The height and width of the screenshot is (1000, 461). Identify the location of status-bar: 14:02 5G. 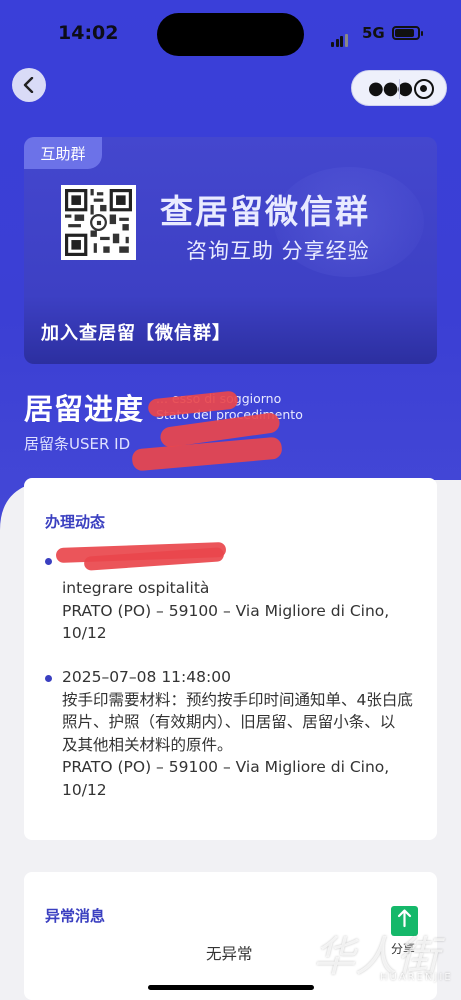
(230, 31).